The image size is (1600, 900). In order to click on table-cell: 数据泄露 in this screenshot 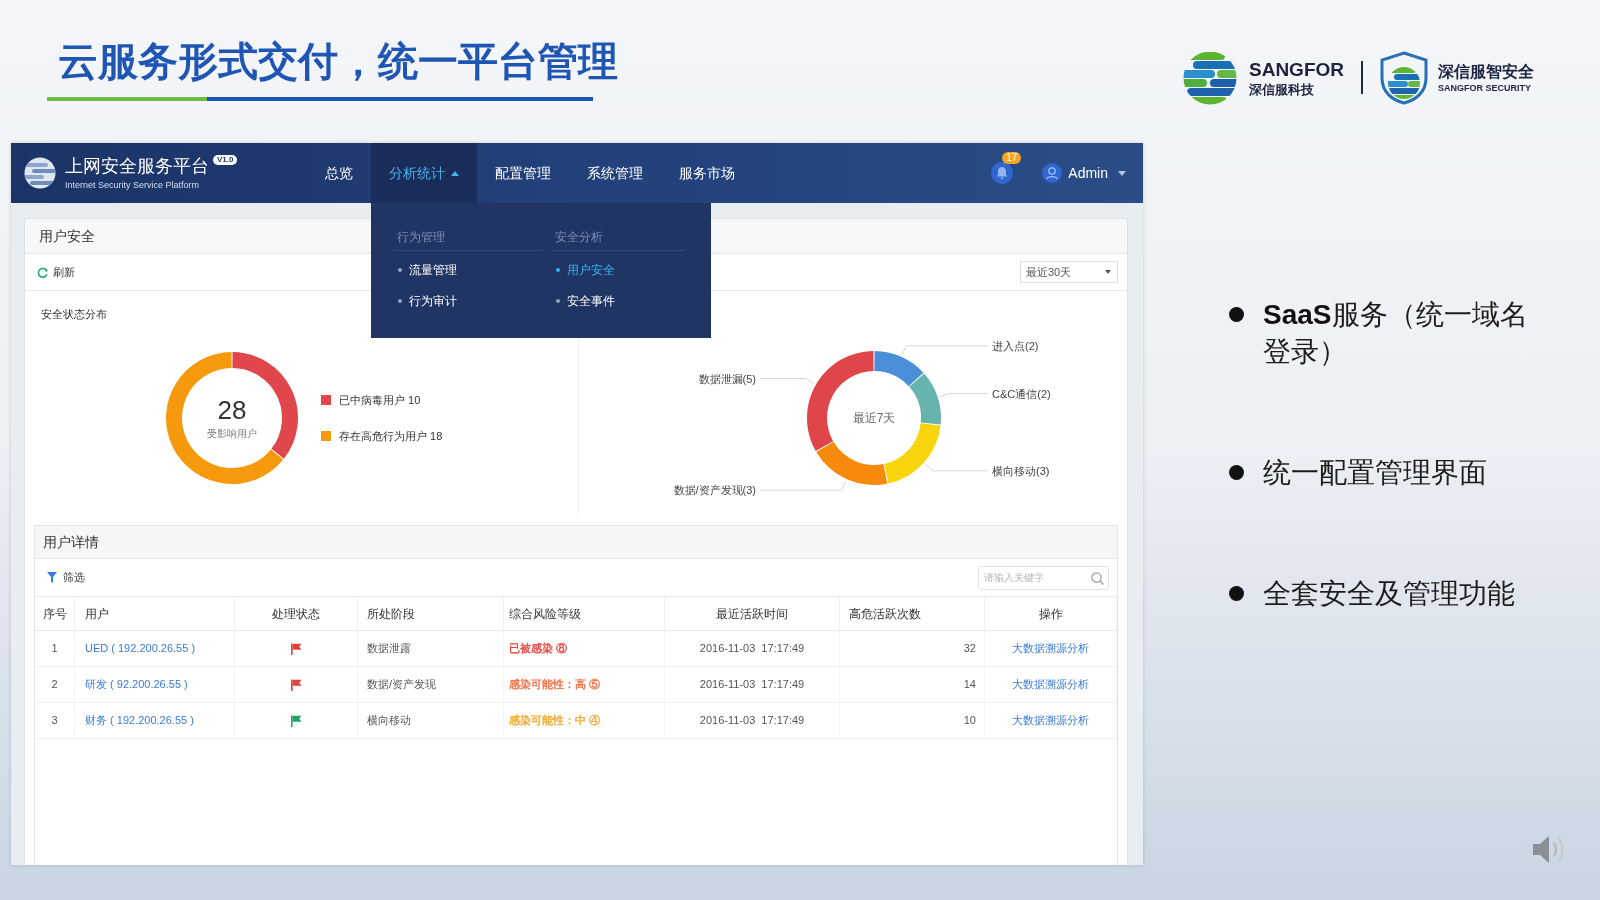, I will do `click(431, 648)`.